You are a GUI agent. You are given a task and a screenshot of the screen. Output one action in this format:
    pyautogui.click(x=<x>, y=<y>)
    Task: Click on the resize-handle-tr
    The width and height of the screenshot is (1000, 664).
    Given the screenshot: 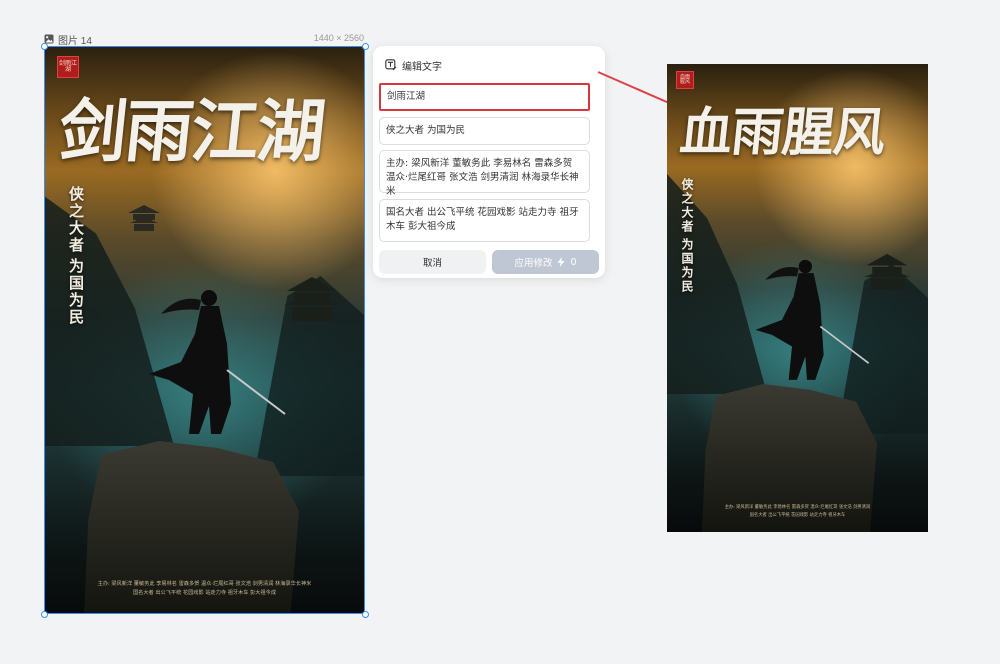 What is the action you would take?
    pyautogui.click(x=365, y=46)
    